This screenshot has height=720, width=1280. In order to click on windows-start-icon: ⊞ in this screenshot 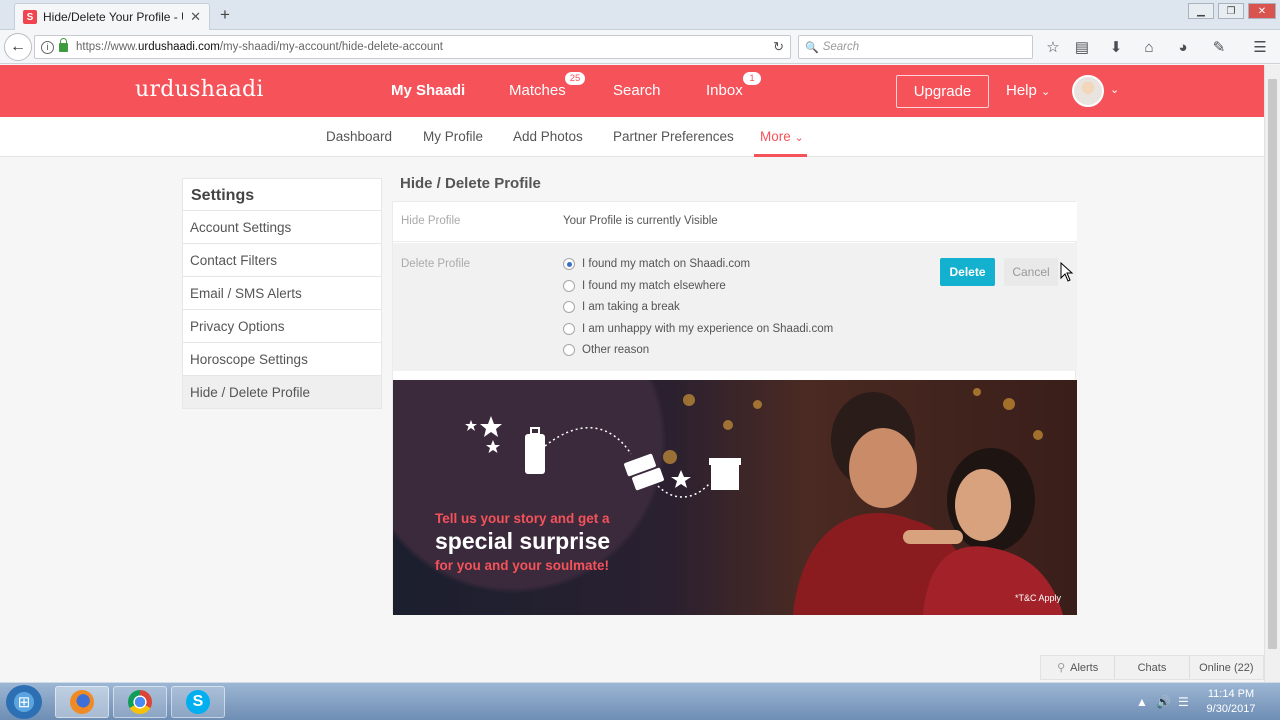, I will do `click(24, 702)`.